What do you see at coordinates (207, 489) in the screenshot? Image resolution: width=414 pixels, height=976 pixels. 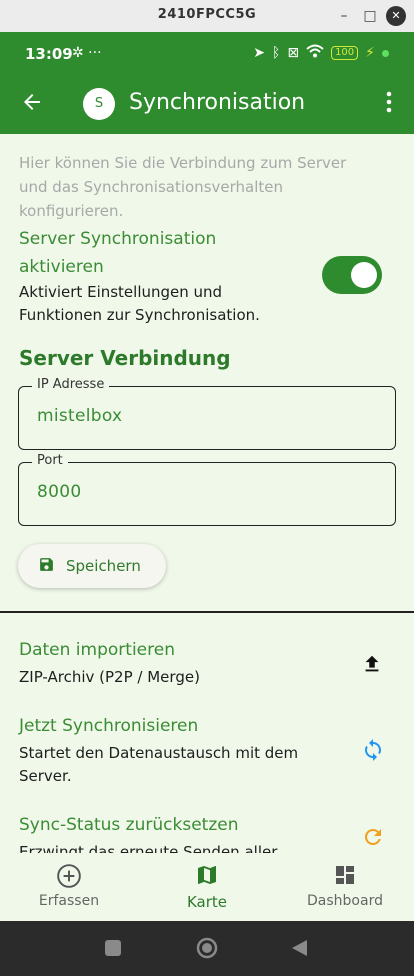 I see `port-field: Port 8000` at bounding box center [207, 489].